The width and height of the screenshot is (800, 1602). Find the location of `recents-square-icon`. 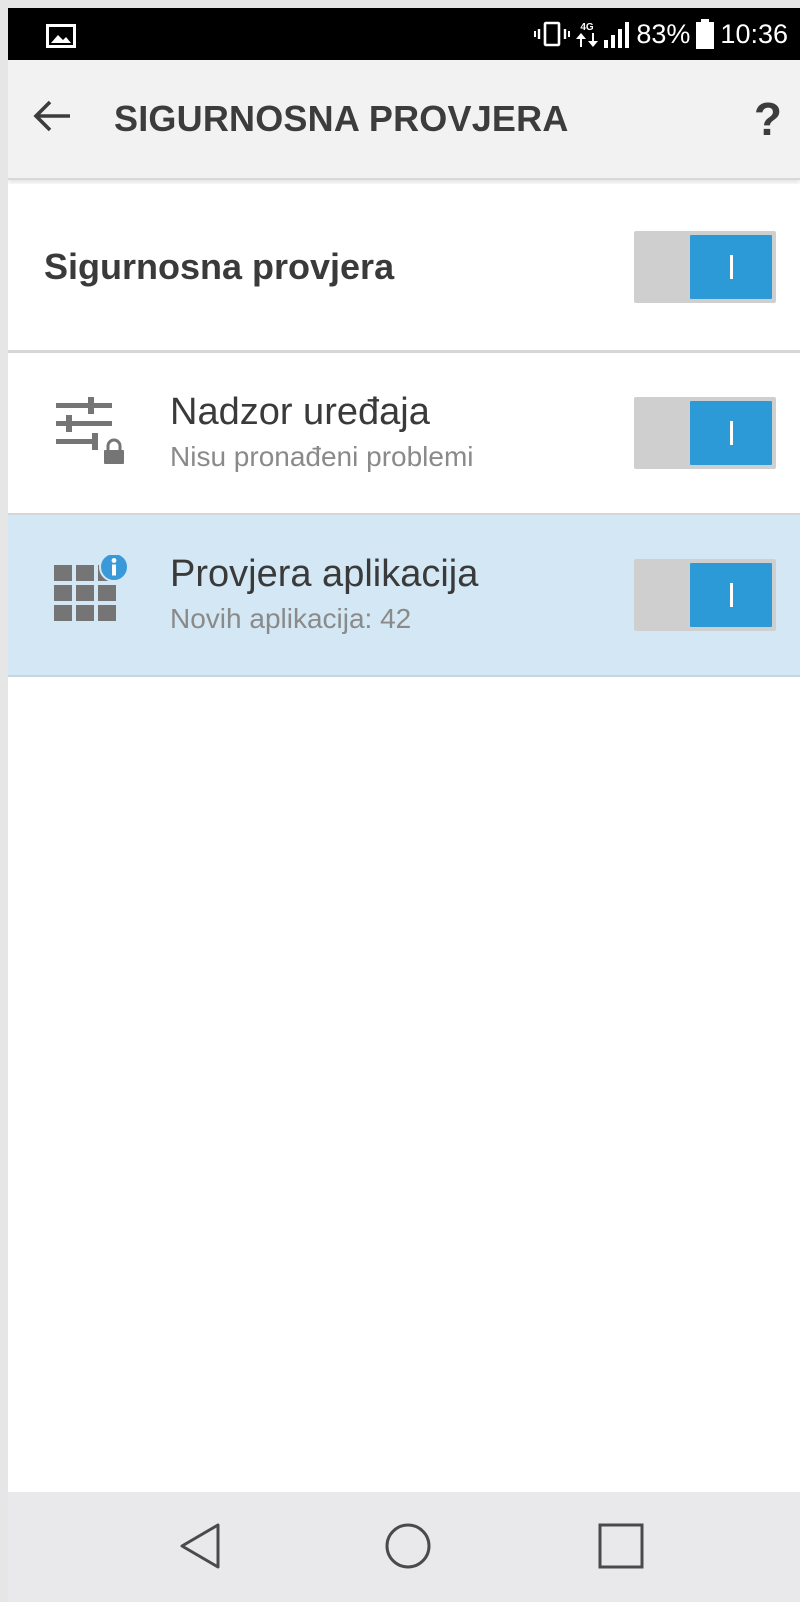

recents-square-icon is located at coordinates (621, 1548).